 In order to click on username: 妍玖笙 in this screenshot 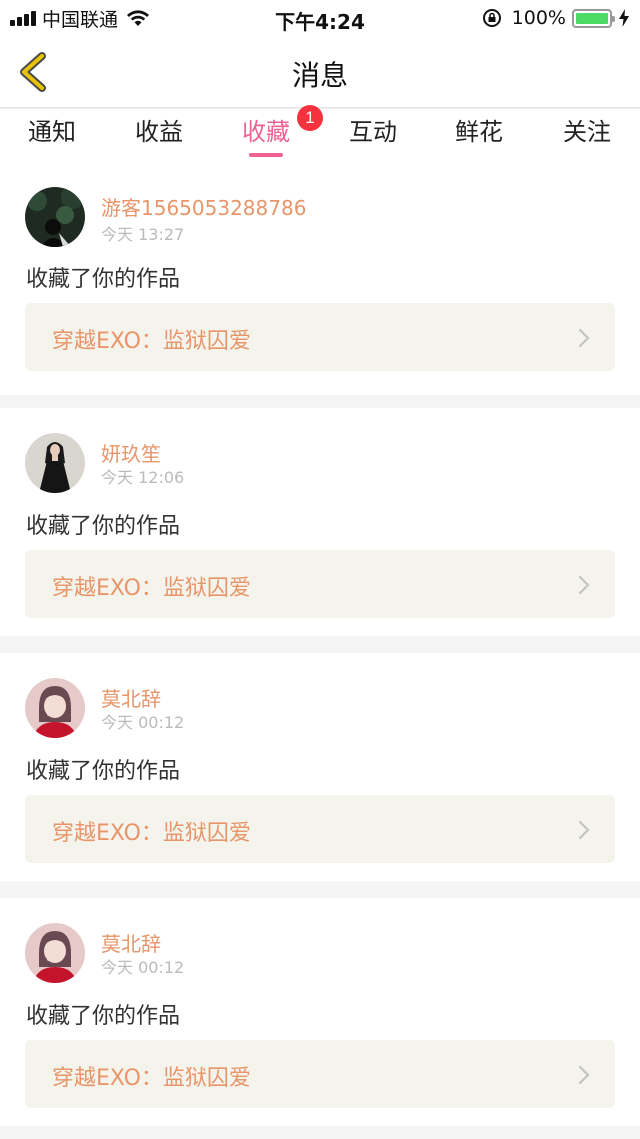, I will do `click(131, 452)`.